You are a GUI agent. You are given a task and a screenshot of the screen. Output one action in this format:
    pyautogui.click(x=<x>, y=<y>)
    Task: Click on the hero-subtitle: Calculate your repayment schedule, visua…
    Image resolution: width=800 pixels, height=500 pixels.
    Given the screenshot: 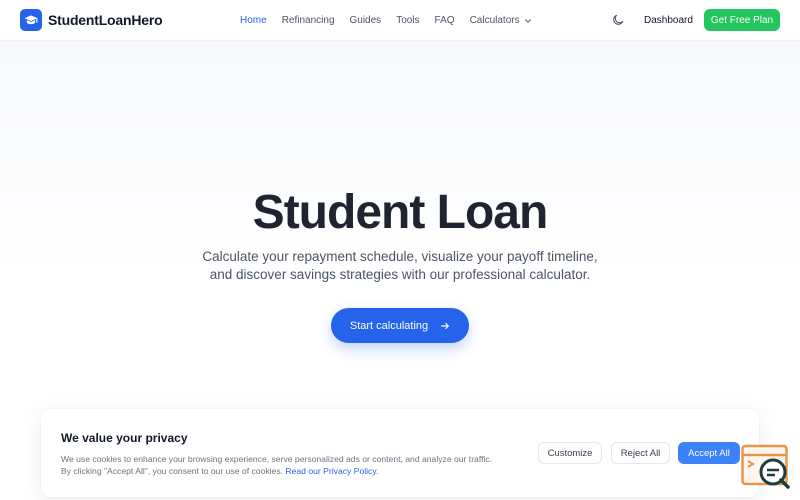 What is the action you would take?
    pyautogui.click(x=400, y=265)
    